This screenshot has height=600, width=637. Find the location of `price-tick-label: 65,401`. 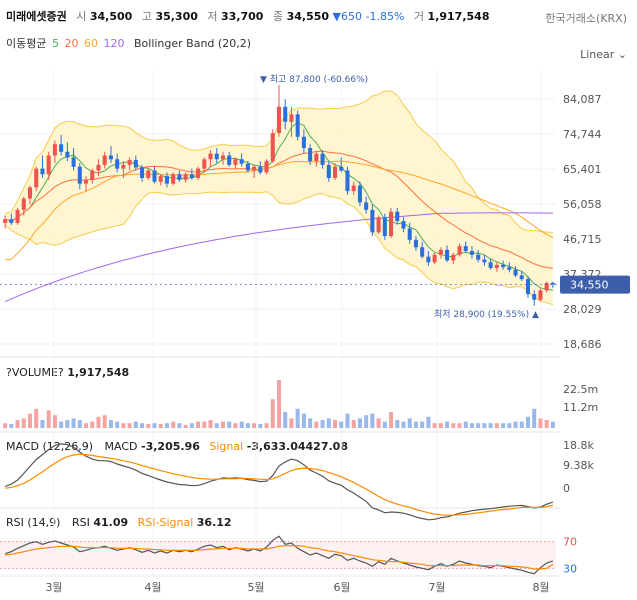

price-tick-label: 65,401 is located at coordinates (582, 169).